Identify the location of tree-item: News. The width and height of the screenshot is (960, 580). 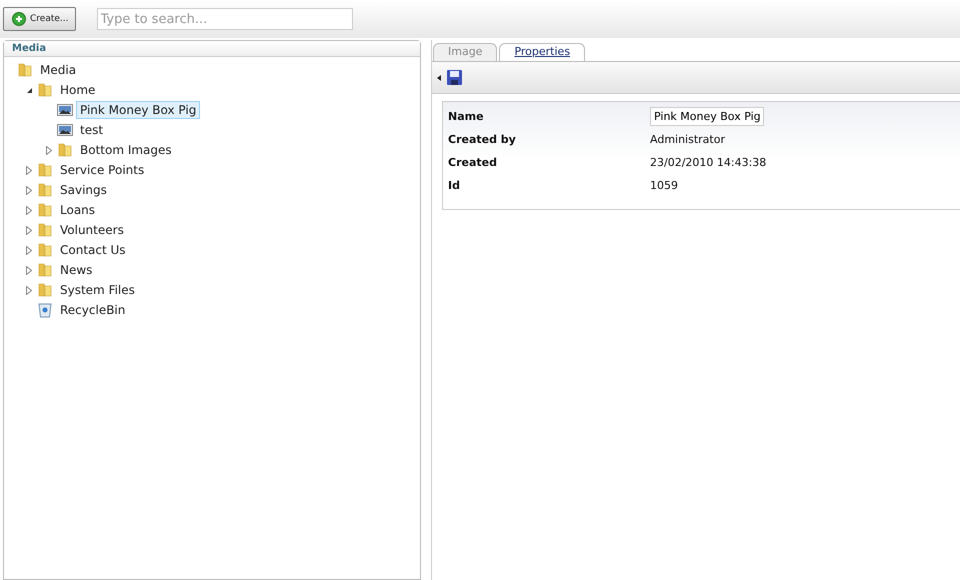
(76, 270).